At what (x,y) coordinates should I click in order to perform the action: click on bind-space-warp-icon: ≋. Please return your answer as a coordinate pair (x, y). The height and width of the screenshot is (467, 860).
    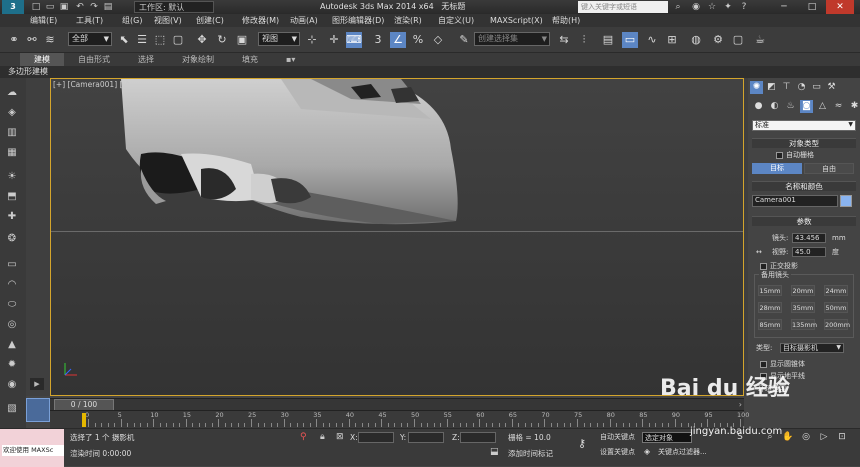
    Looking at the image, I should click on (50, 40).